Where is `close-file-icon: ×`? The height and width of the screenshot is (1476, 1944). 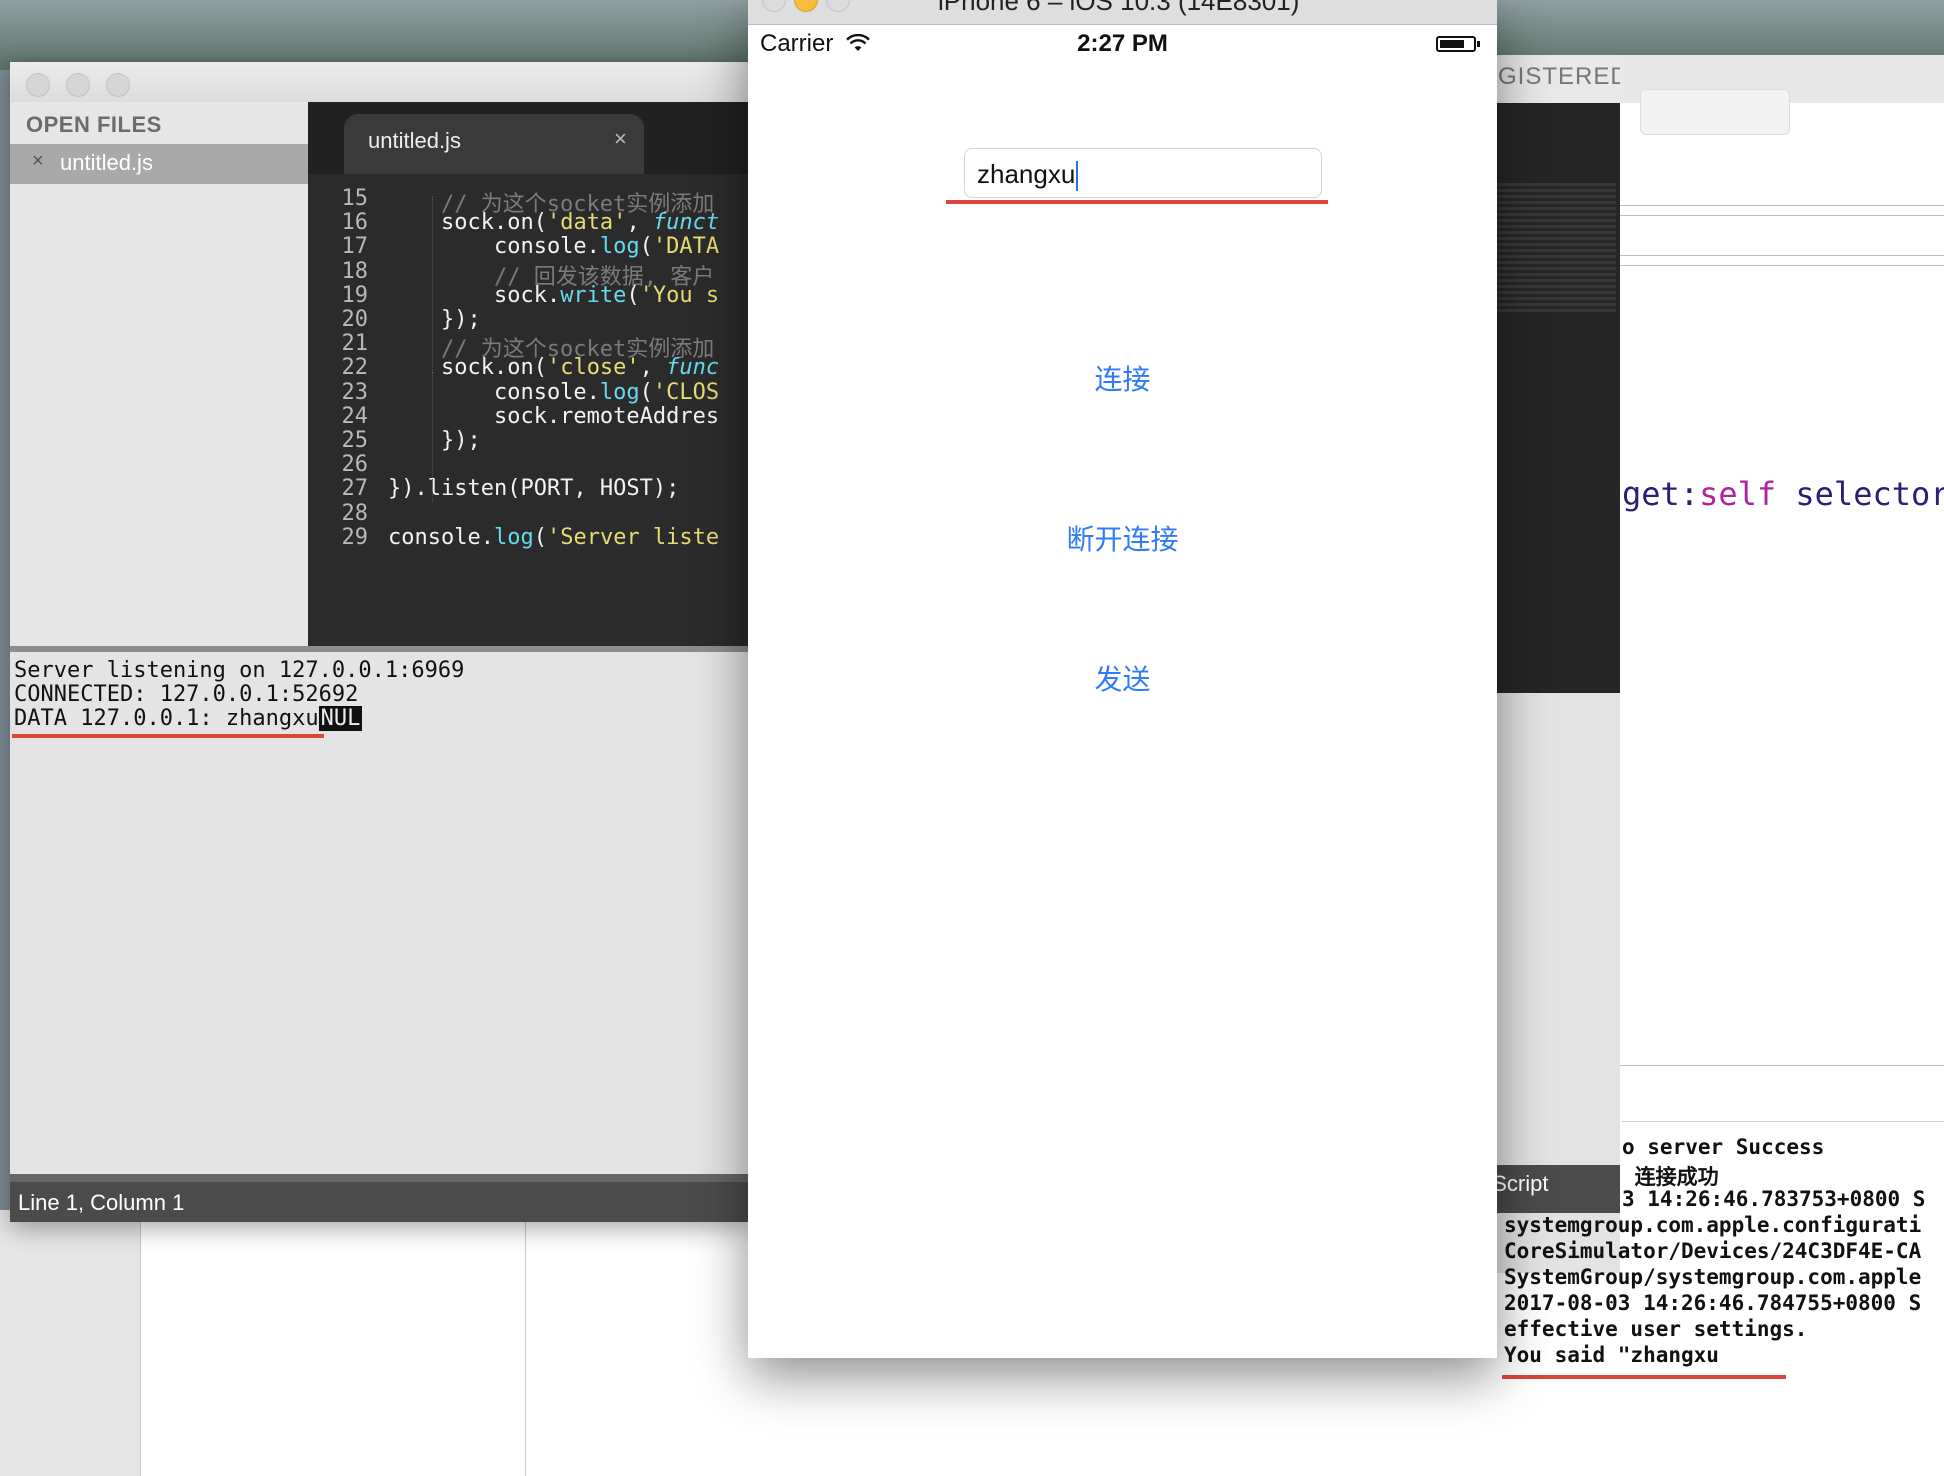 close-file-icon: × is located at coordinates (38, 161).